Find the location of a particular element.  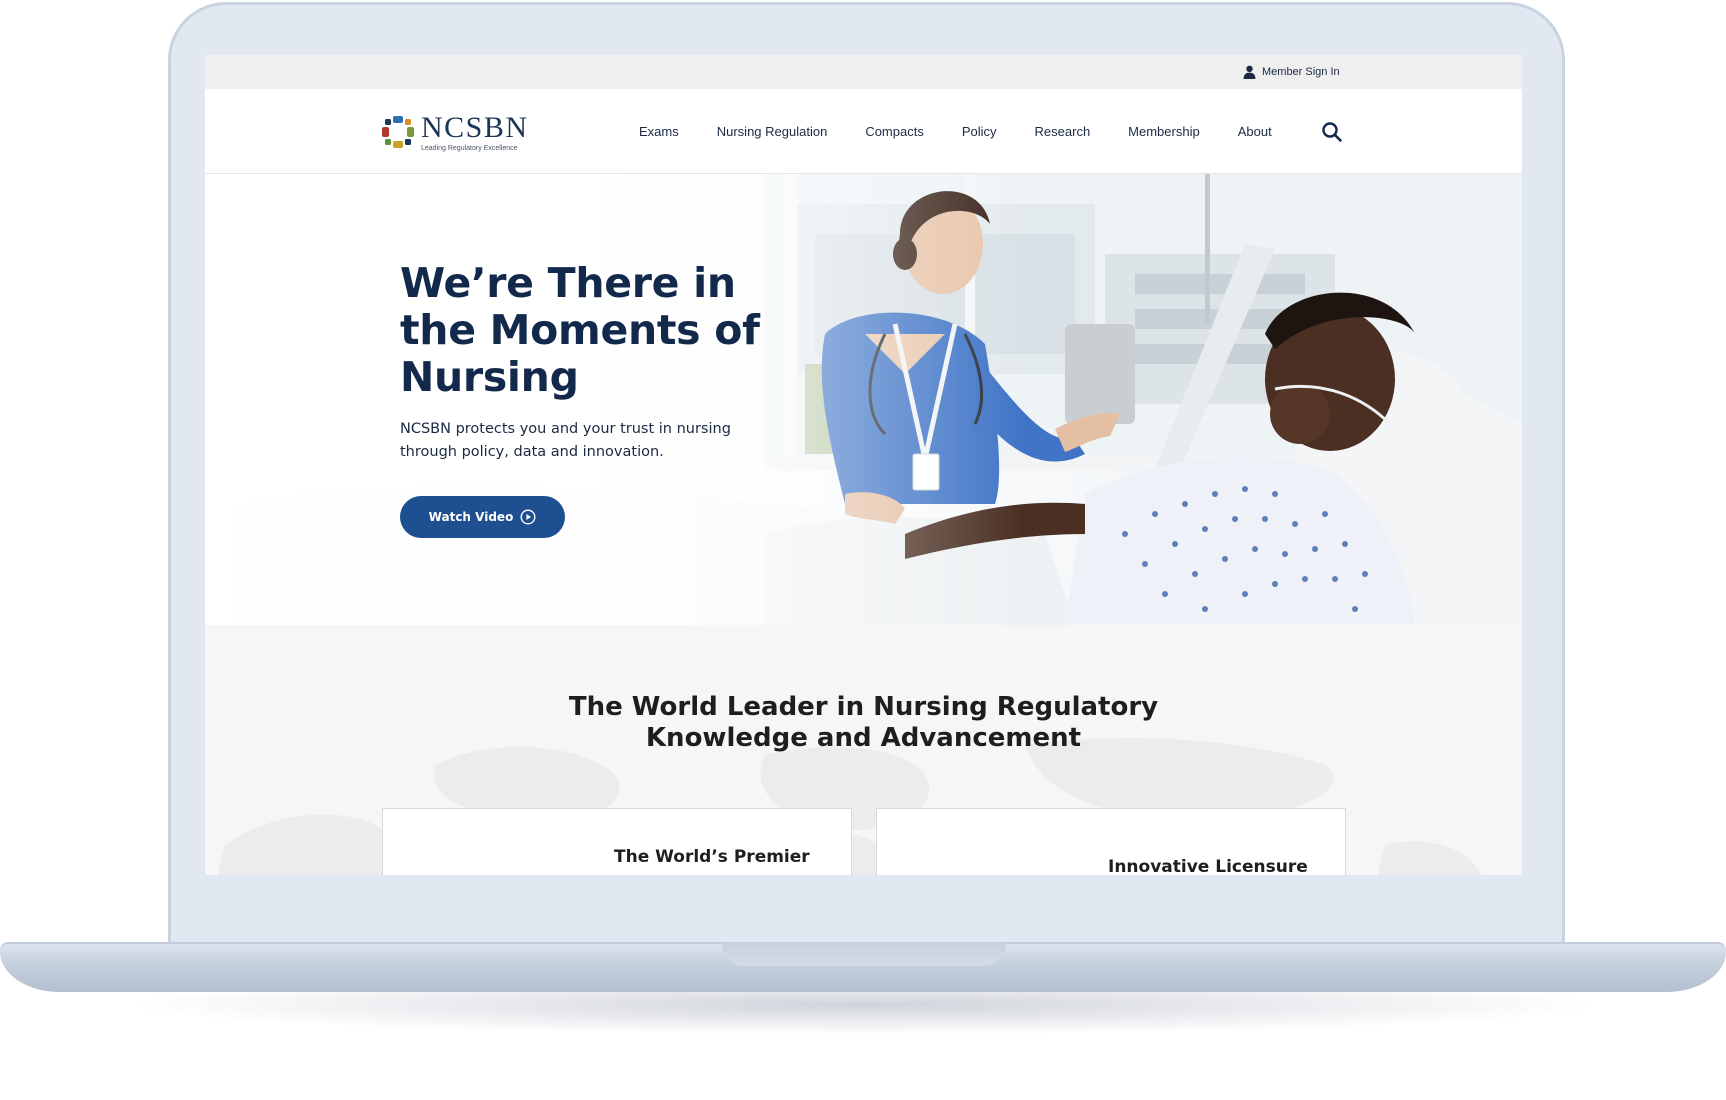

person-icon is located at coordinates (1249, 72).